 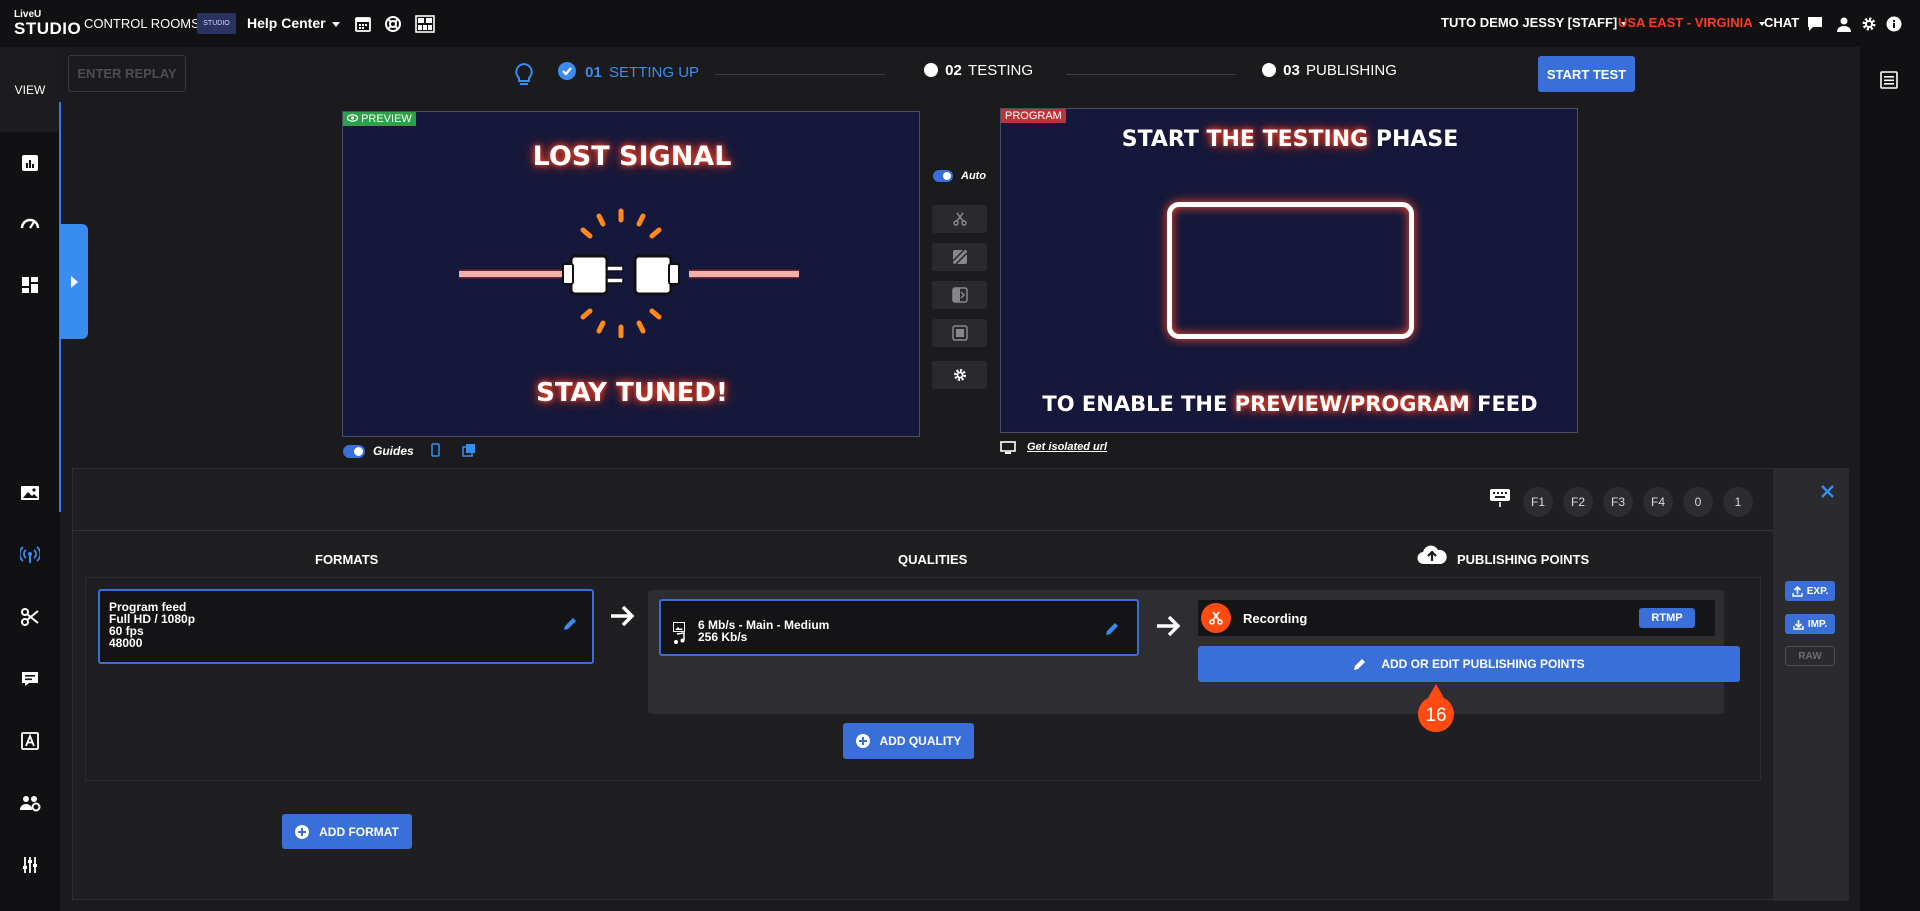 I want to click on dashboard-gauge-icon, so click(x=30, y=223).